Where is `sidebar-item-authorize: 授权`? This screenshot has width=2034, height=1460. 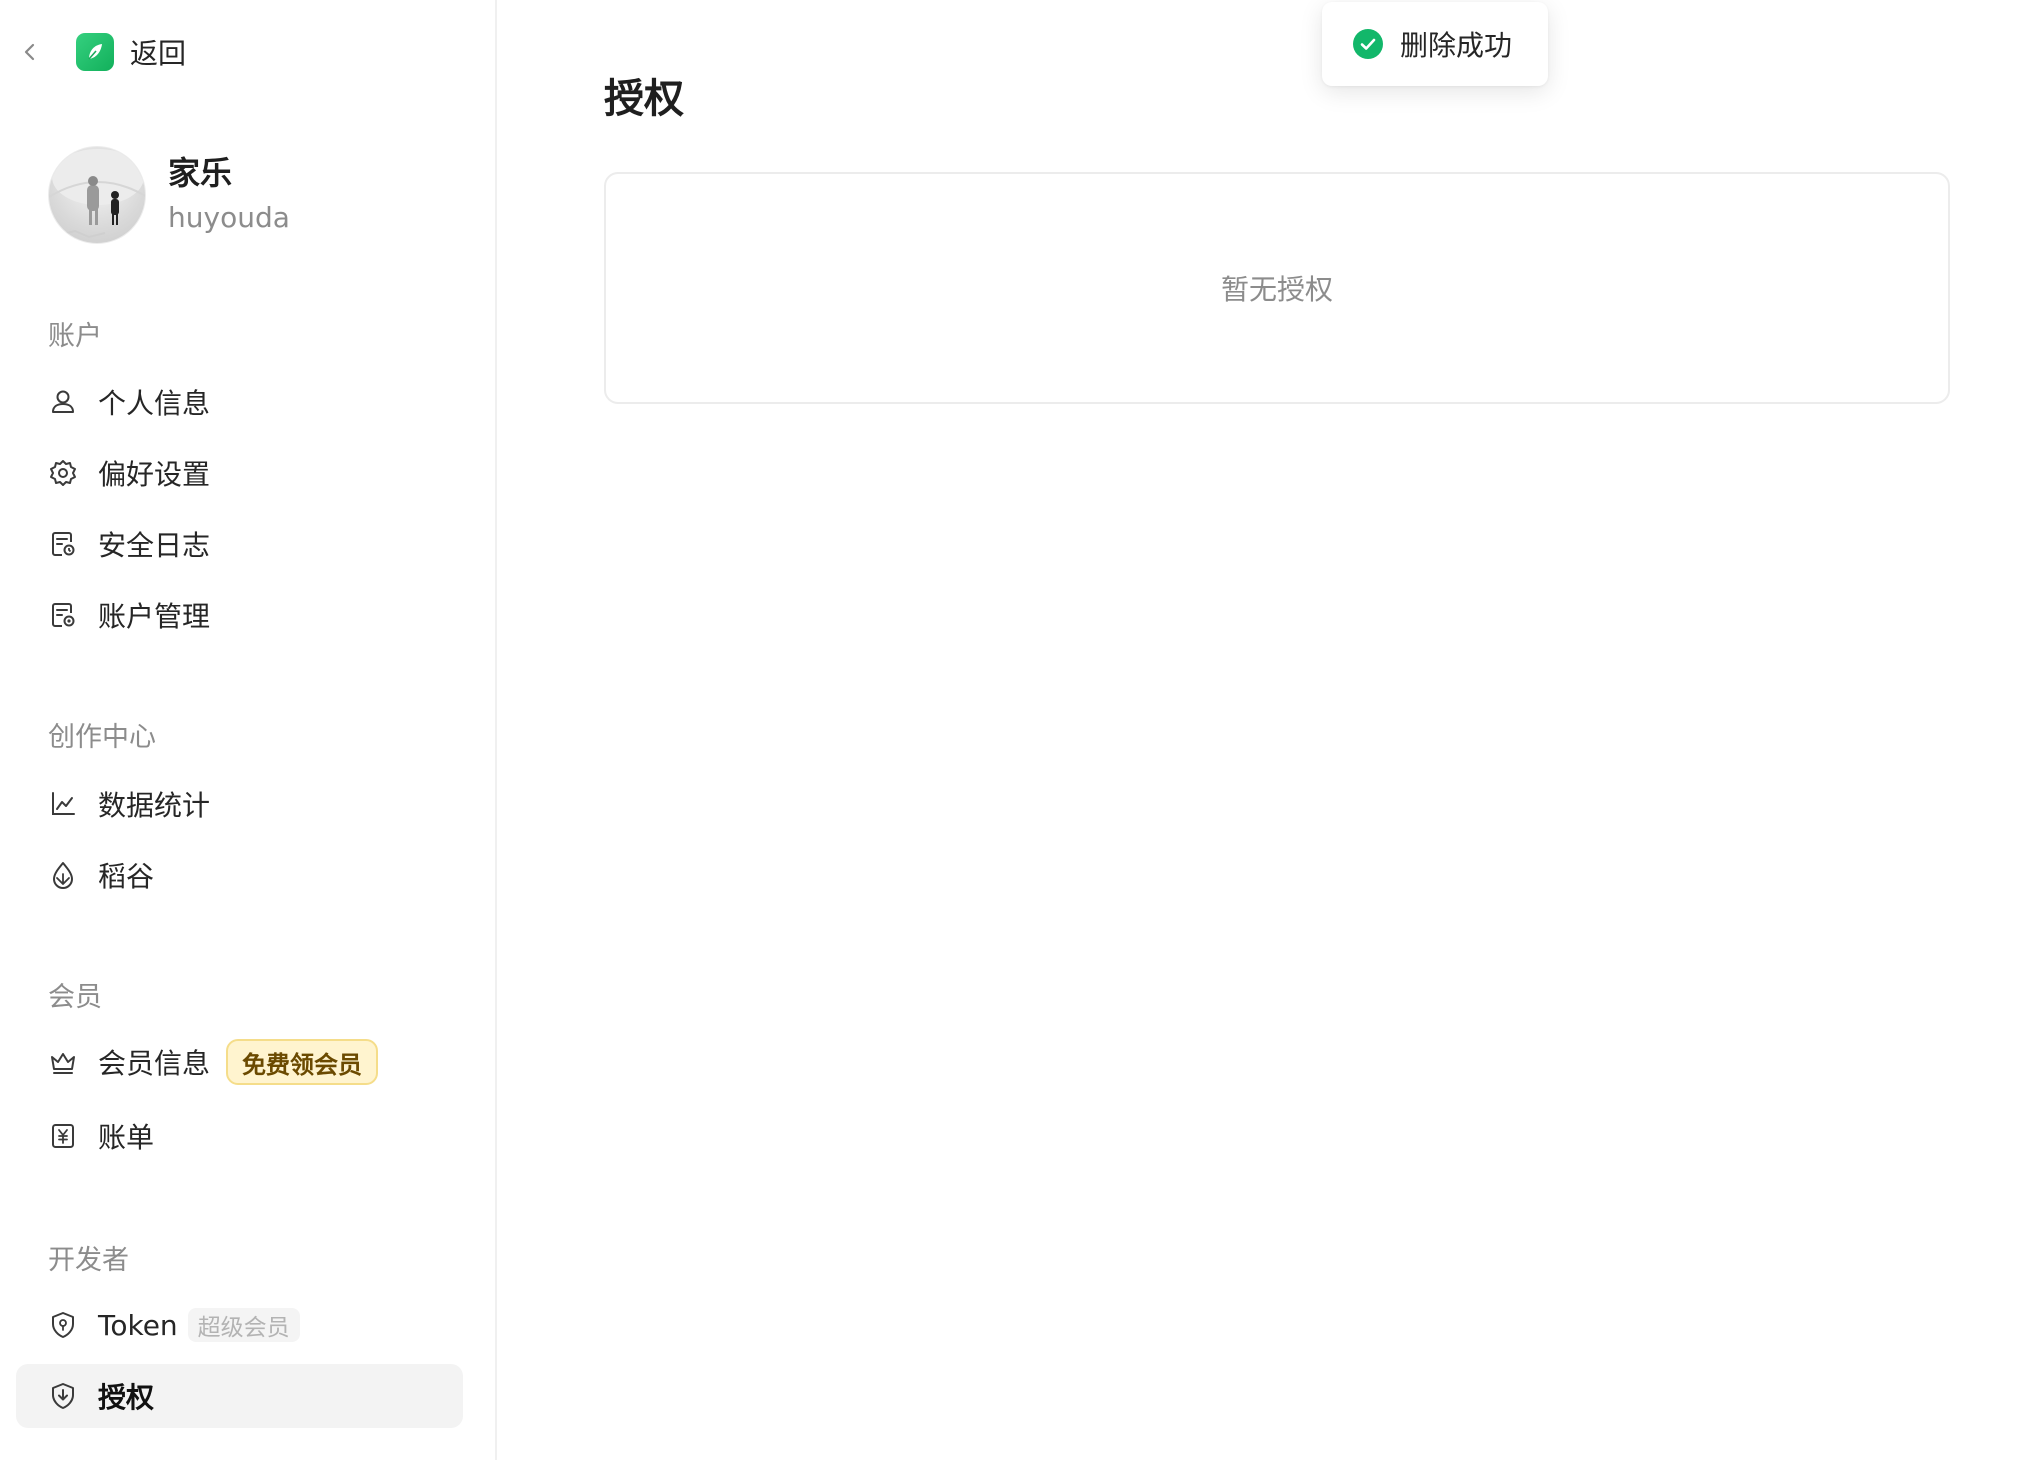
sidebar-item-authorize: 授权 is located at coordinates (239, 1396).